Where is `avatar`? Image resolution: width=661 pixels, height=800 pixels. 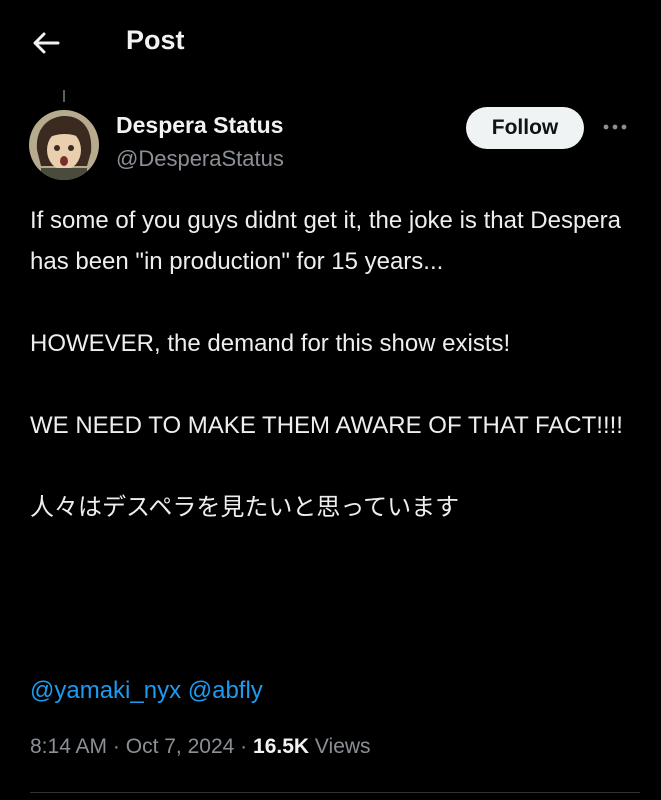 avatar is located at coordinates (64, 145).